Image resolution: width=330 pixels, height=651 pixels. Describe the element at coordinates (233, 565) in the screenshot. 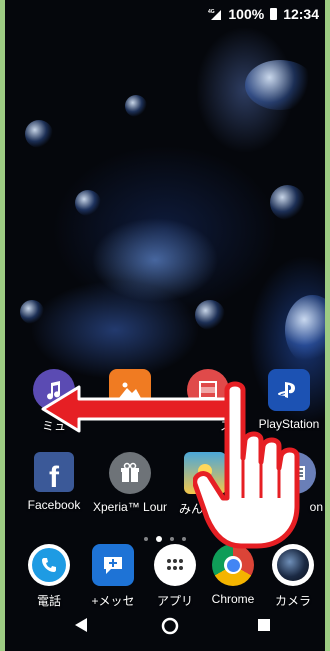

I see `chrome-icon` at that location.